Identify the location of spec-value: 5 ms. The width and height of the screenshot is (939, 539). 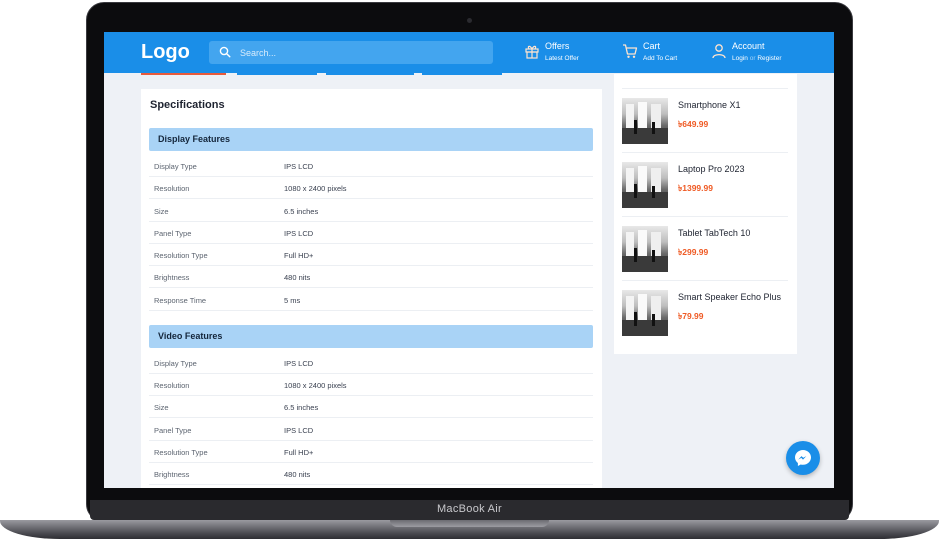
(292, 300).